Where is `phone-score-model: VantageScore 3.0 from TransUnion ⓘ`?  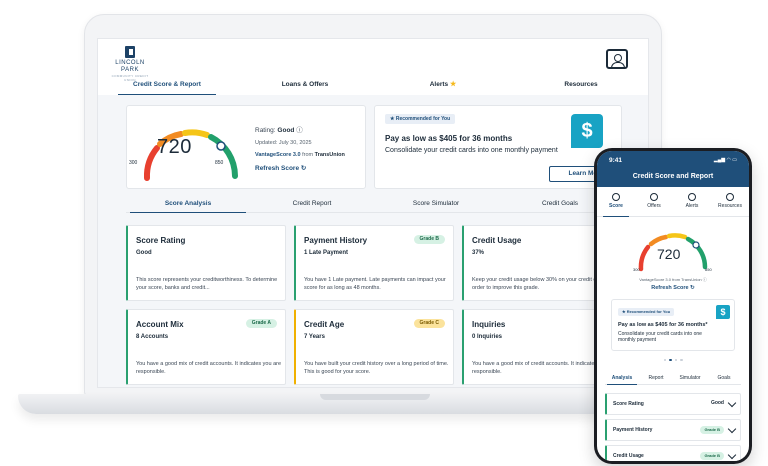 phone-score-model: VantageScore 3.0 from TransUnion ⓘ is located at coordinates (673, 280).